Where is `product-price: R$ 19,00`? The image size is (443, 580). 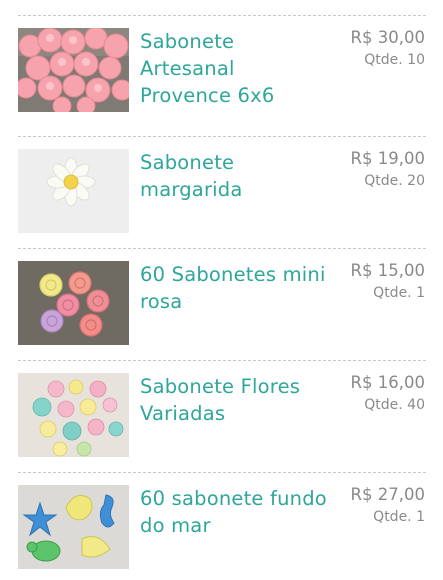 product-price: R$ 19,00 is located at coordinates (387, 158).